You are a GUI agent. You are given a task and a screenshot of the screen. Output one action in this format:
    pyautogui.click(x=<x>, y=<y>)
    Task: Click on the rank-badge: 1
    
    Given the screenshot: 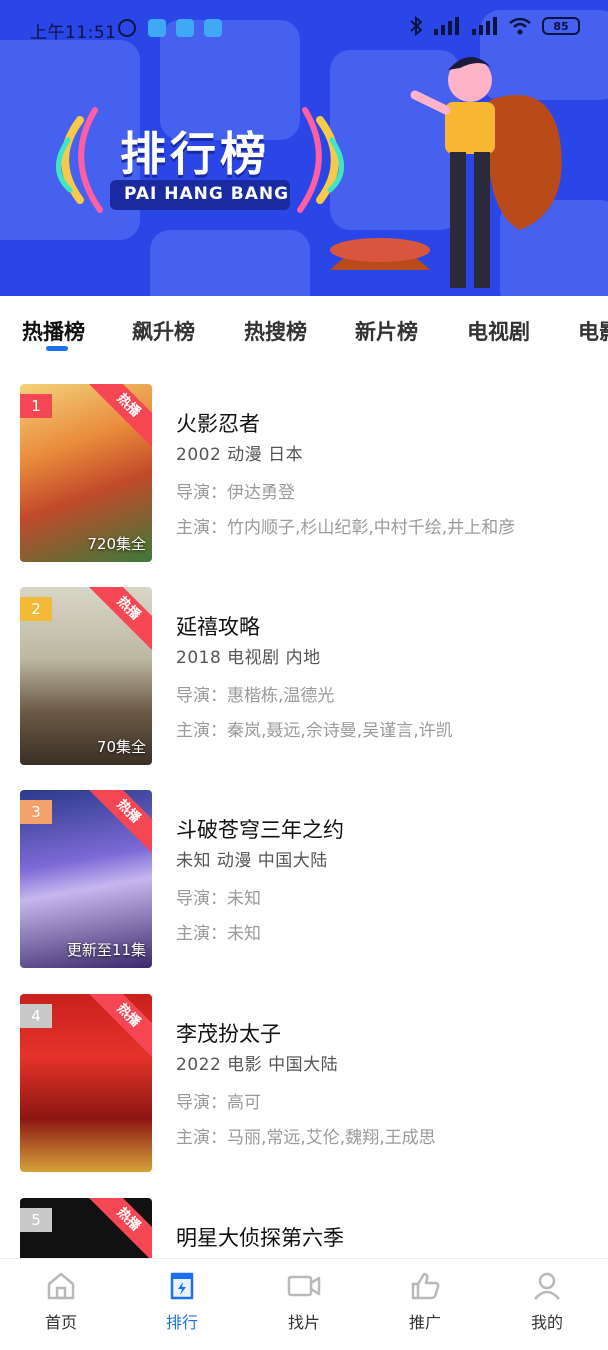 What is the action you would take?
    pyautogui.click(x=36, y=406)
    